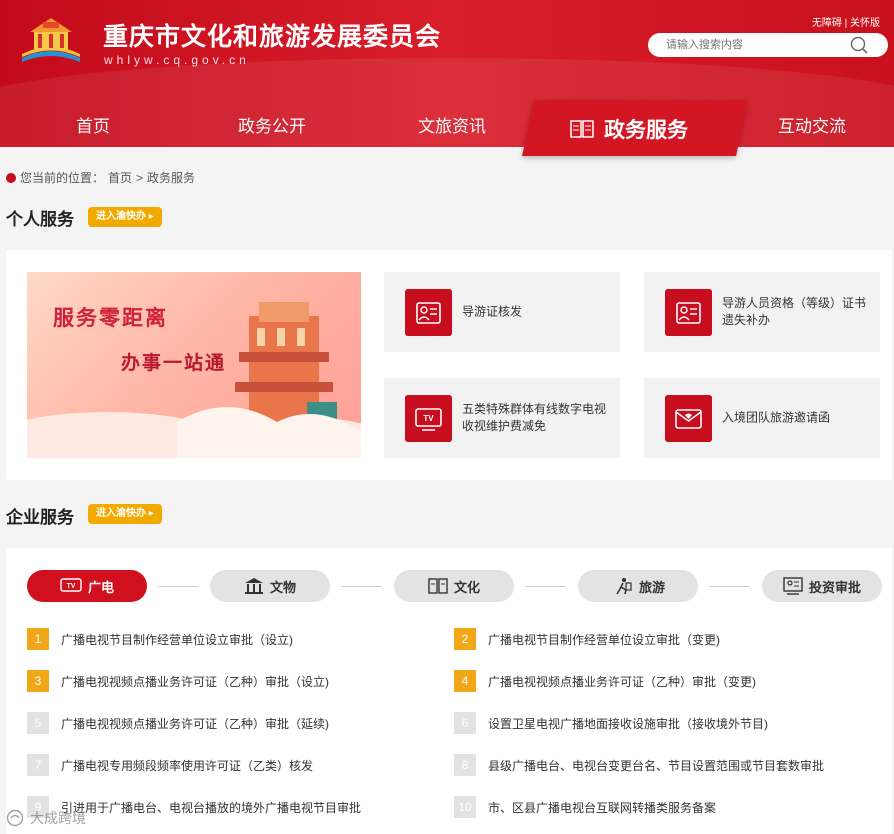 The height and width of the screenshot is (834, 894). What do you see at coordinates (187, 765) in the screenshot?
I see `item-text: 广播电视专用频段频率使用许可证（乙类）核发` at bounding box center [187, 765].